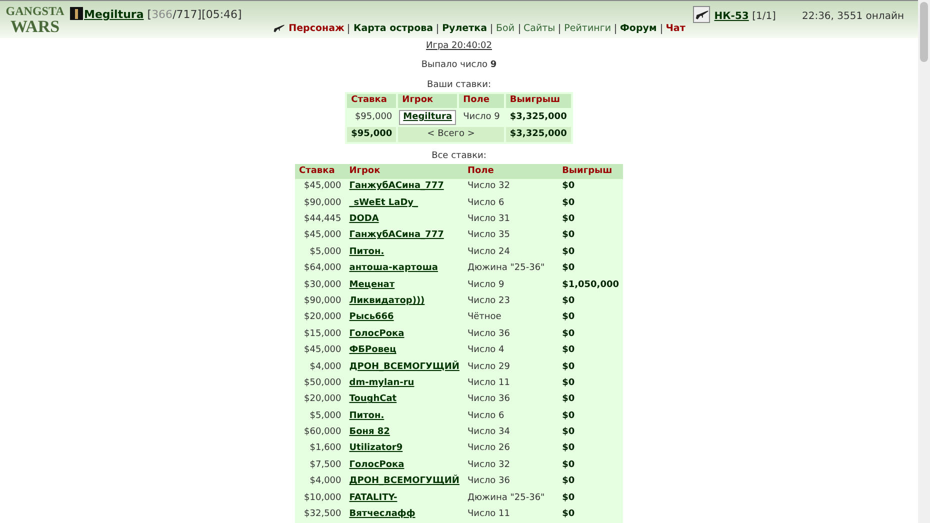 This screenshot has width=930, height=523. Describe the element at coordinates (393, 29) in the screenshot. I see `nav-link: Карта острова` at that location.